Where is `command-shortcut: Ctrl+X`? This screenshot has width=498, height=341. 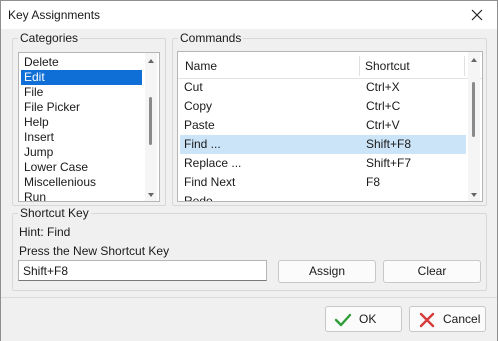 command-shortcut: Ctrl+X is located at coordinates (383, 87).